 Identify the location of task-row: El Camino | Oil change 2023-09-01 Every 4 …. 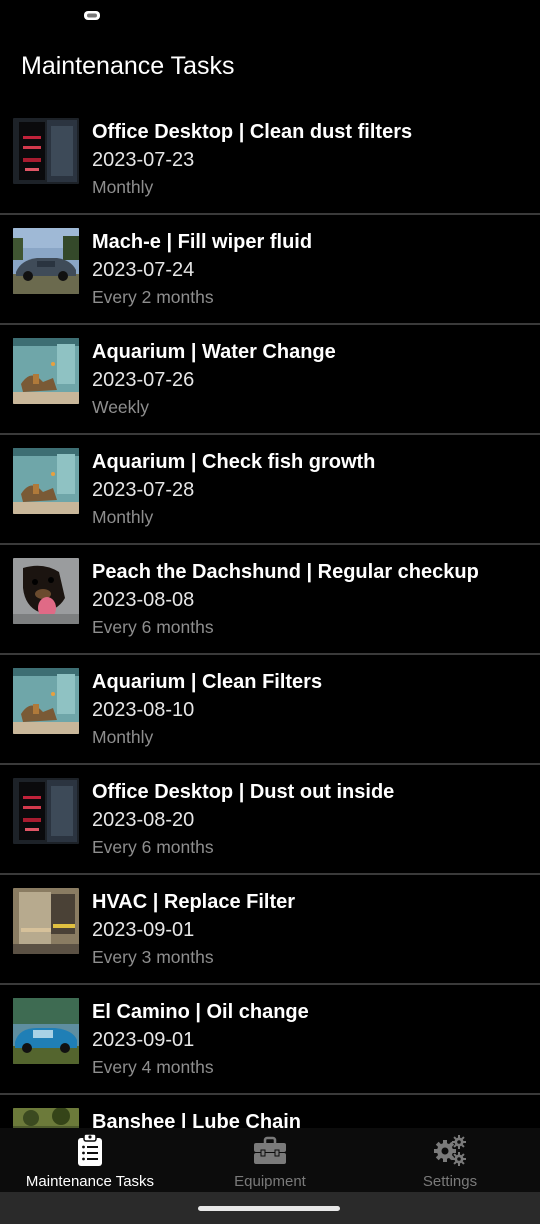
(270, 1040).